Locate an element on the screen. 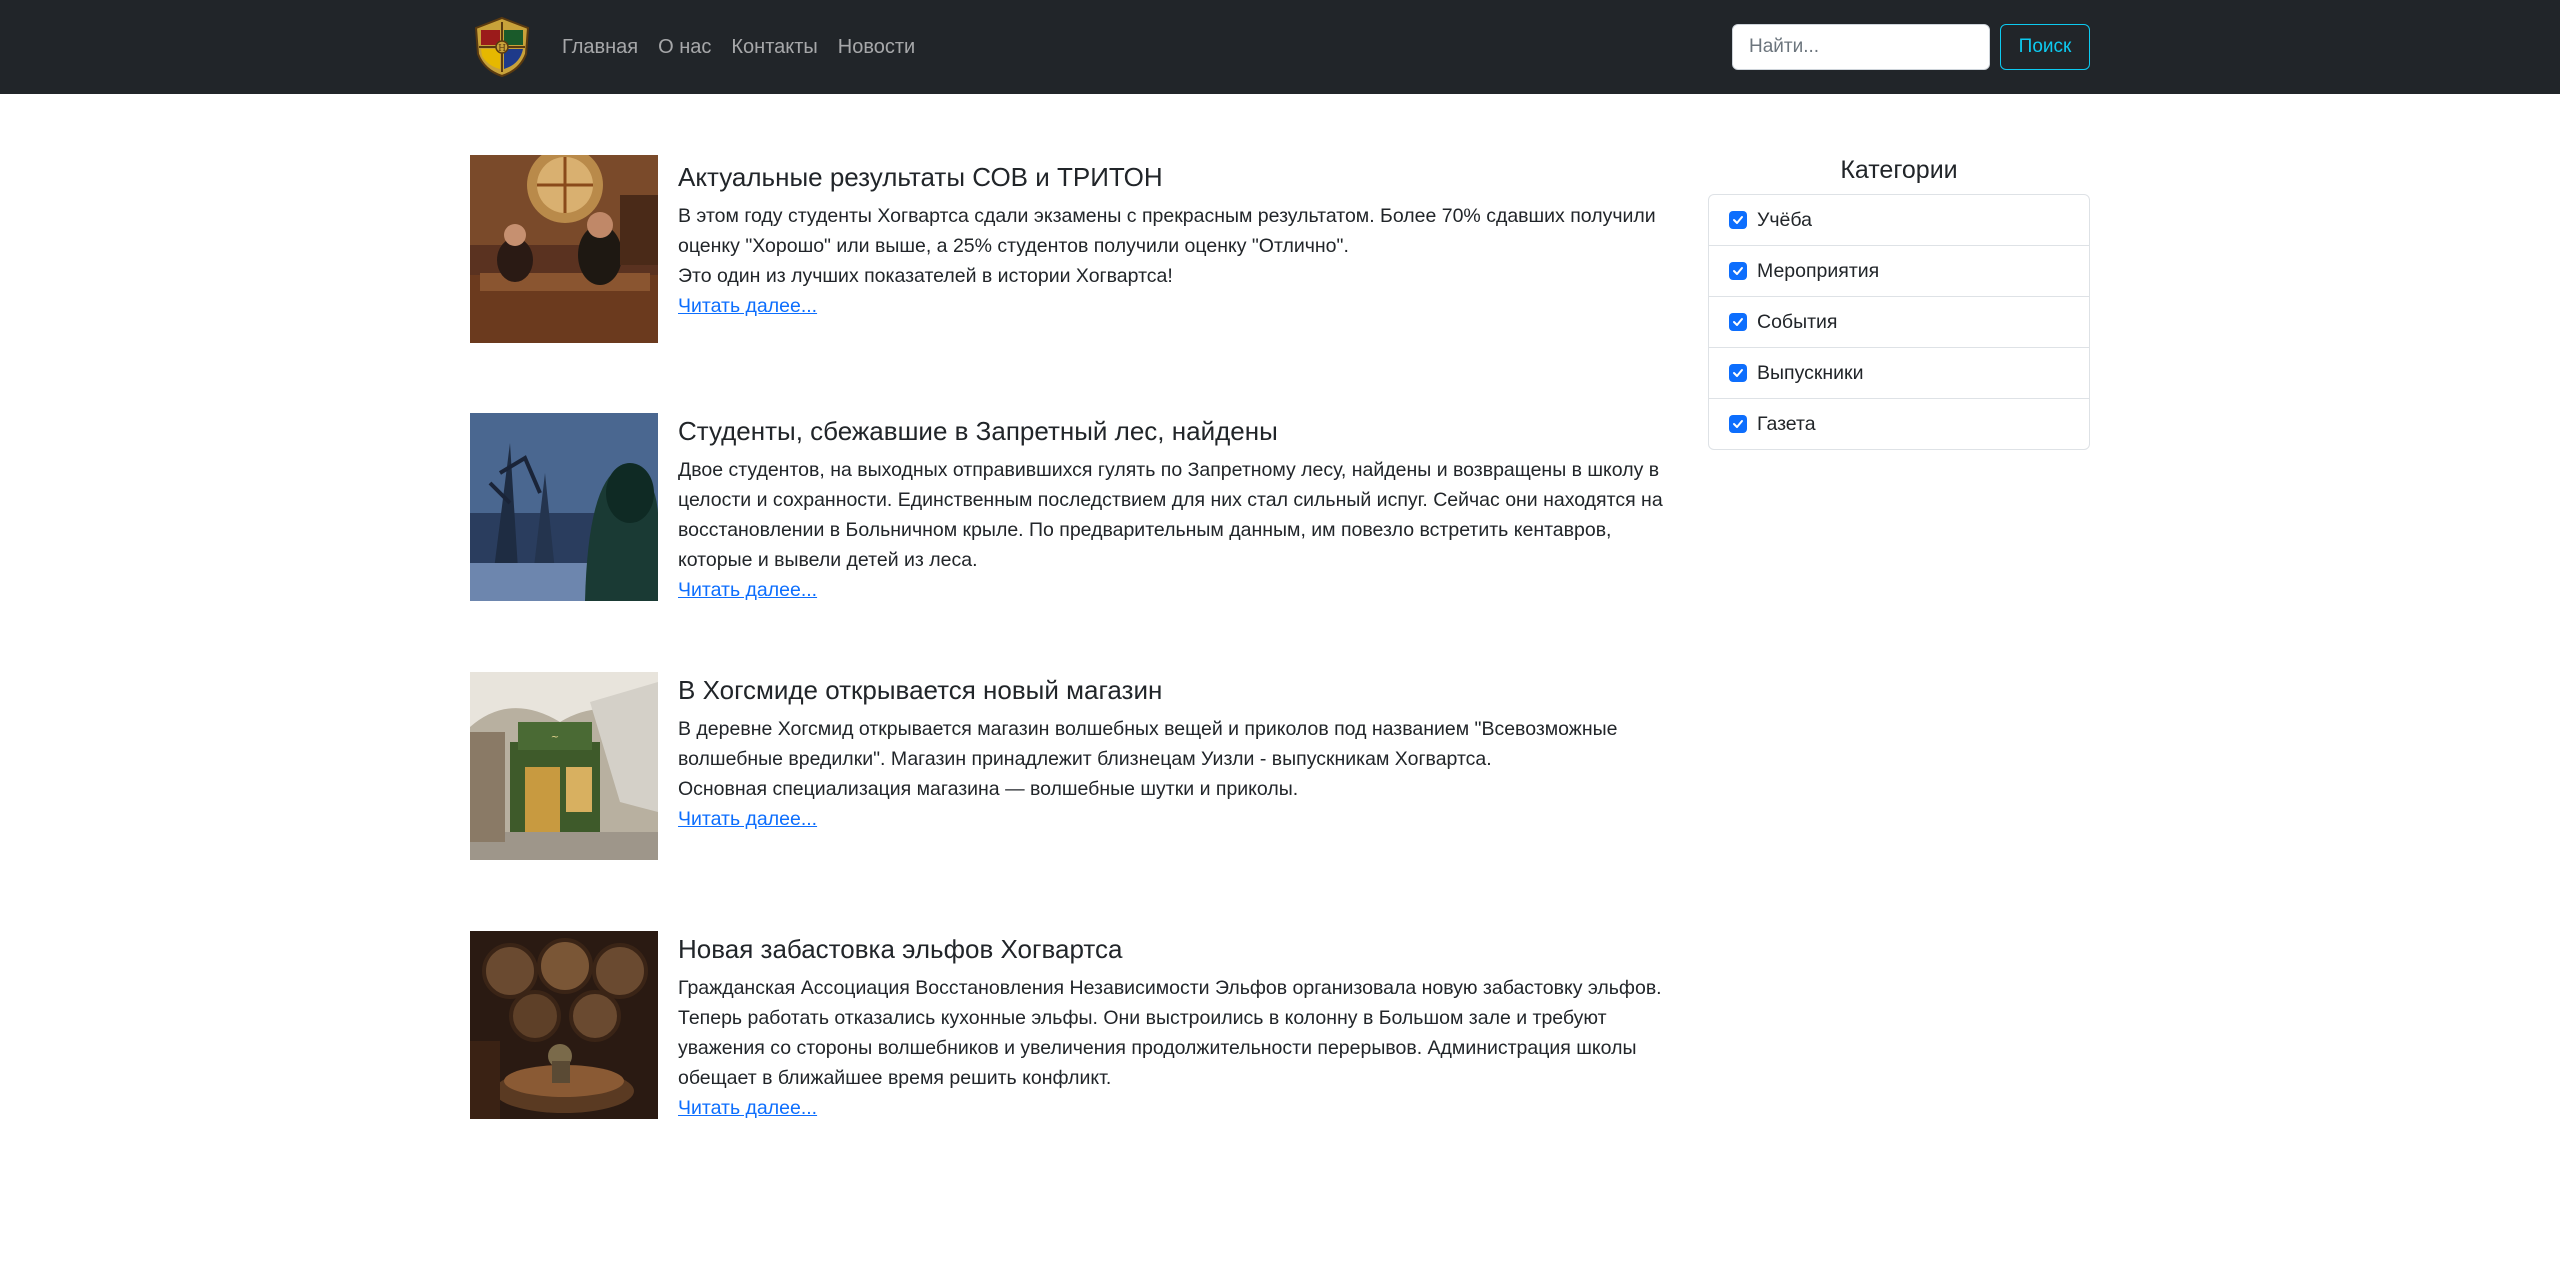 The width and height of the screenshot is (2560, 1265). nav-link-home: Главная is located at coordinates (600, 47).